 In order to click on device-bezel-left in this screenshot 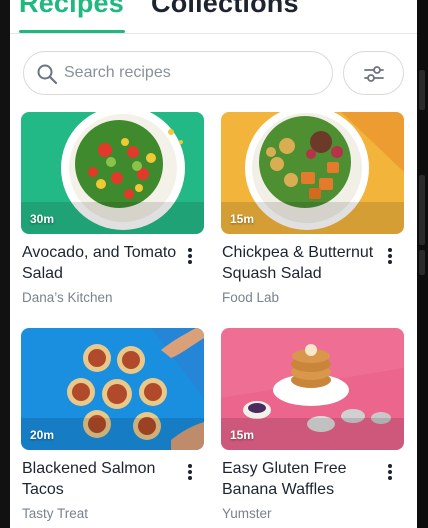, I will do `click(5, 264)`.